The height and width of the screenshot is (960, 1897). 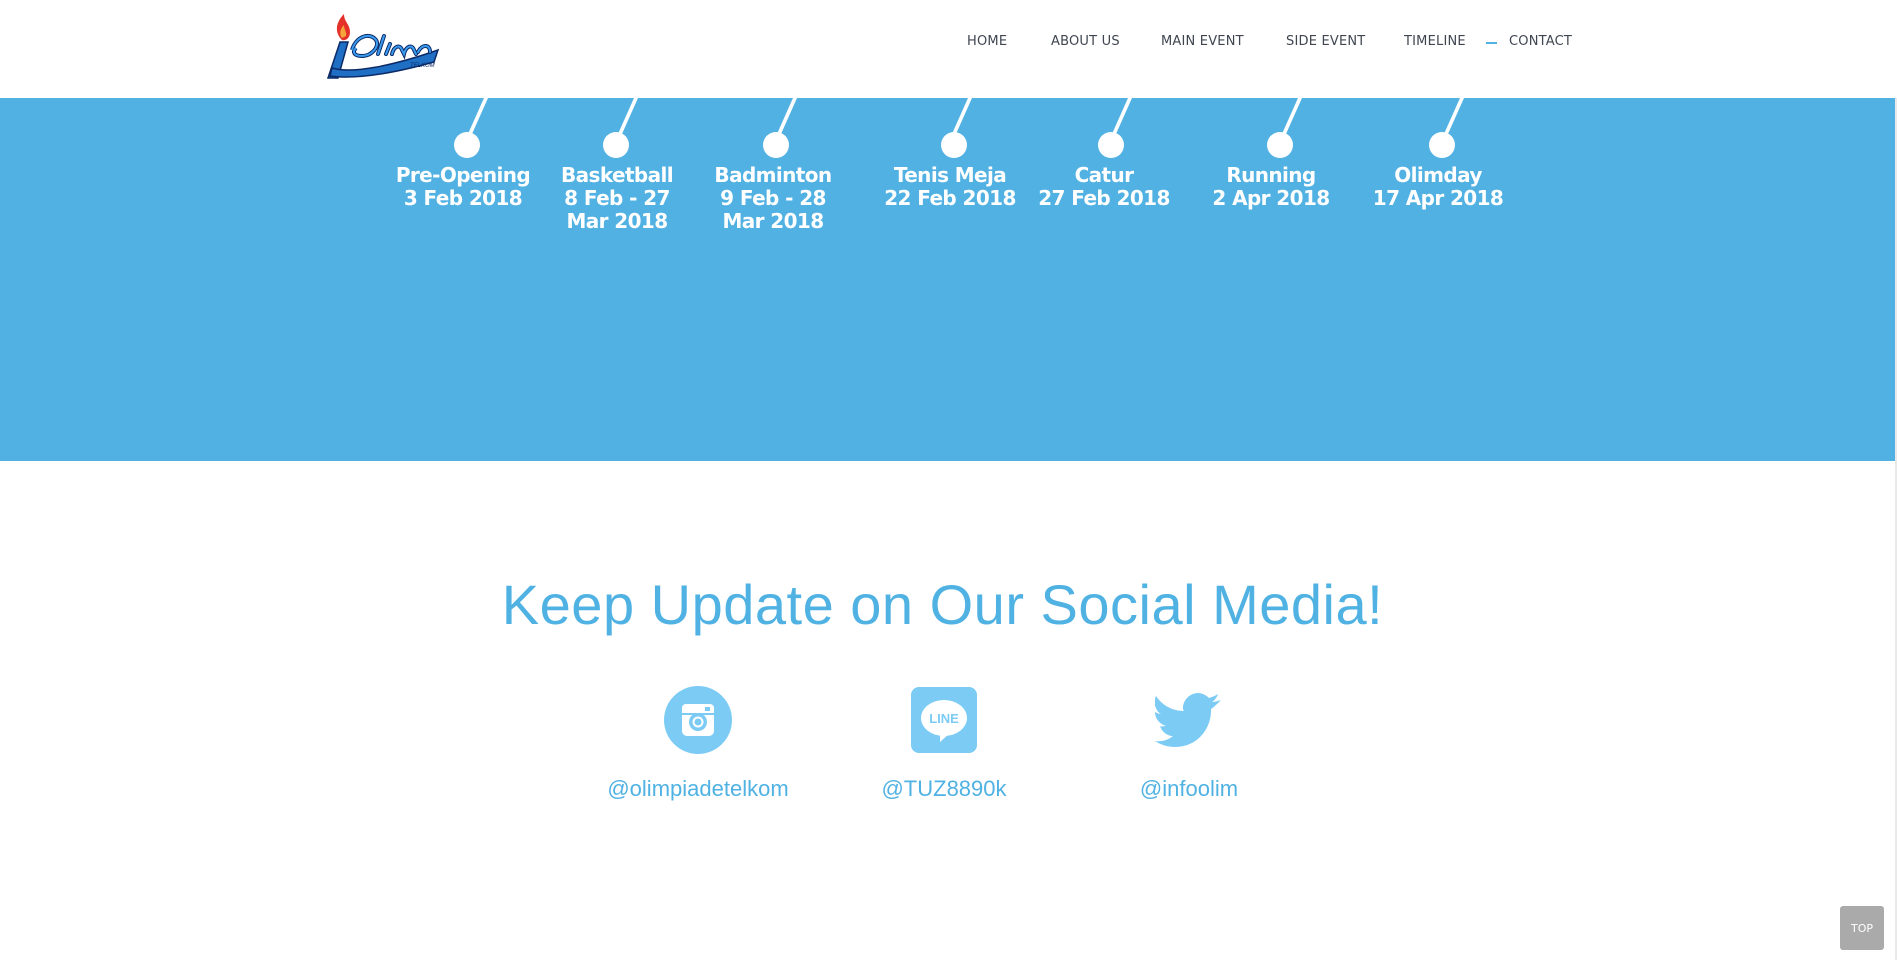 I want to click on nav-home: HOME, so click(x=987, y=41).